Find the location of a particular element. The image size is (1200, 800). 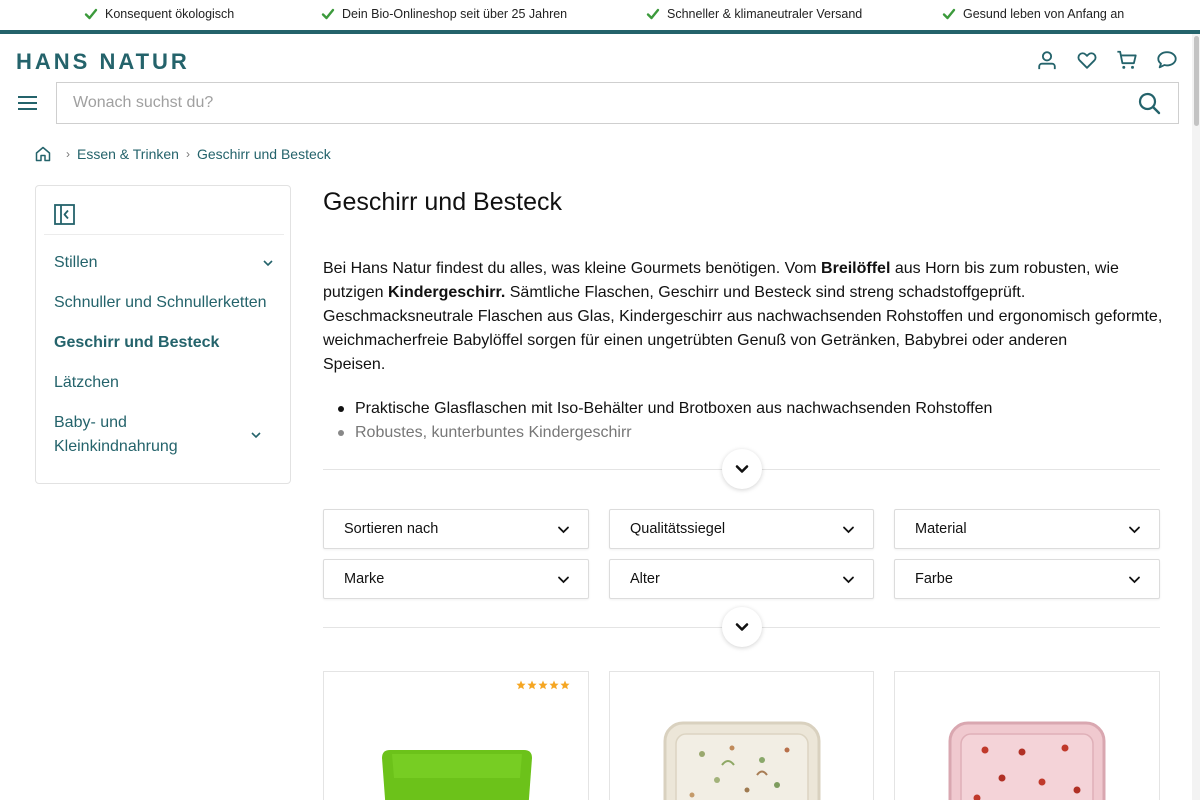

sidebar-item-geschirr: Geschirr und Besteck is located at coordinates (164, 343).